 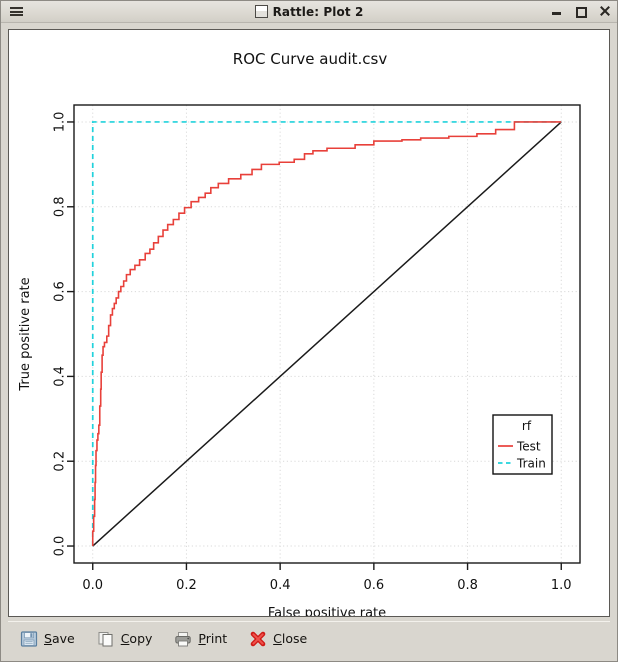 What do you see at coordinates (258, 638) in the screenshot?
I see `red-x-icon` at bounding box center [258, 638].